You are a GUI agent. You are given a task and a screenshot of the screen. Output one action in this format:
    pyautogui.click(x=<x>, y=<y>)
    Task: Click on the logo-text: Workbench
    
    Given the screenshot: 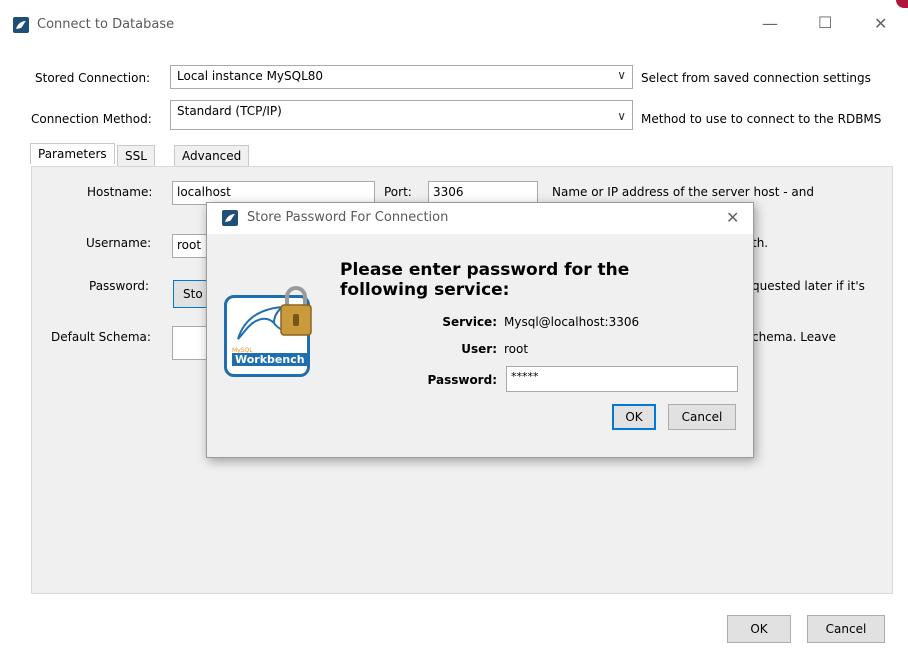 What is the action you would take?
    pyautogui.click(x=270, y=359)
    